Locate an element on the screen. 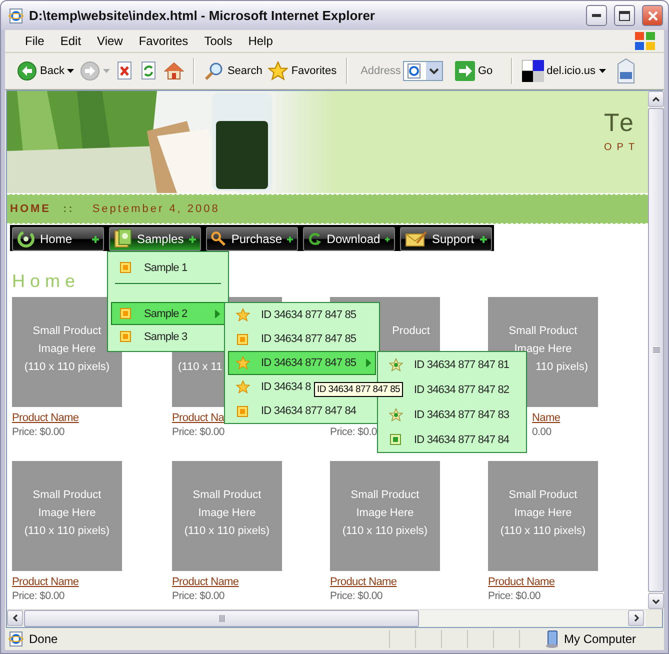 This screenshot has height=654, width=669. status-text: Done is located at coordinates (44, 639).